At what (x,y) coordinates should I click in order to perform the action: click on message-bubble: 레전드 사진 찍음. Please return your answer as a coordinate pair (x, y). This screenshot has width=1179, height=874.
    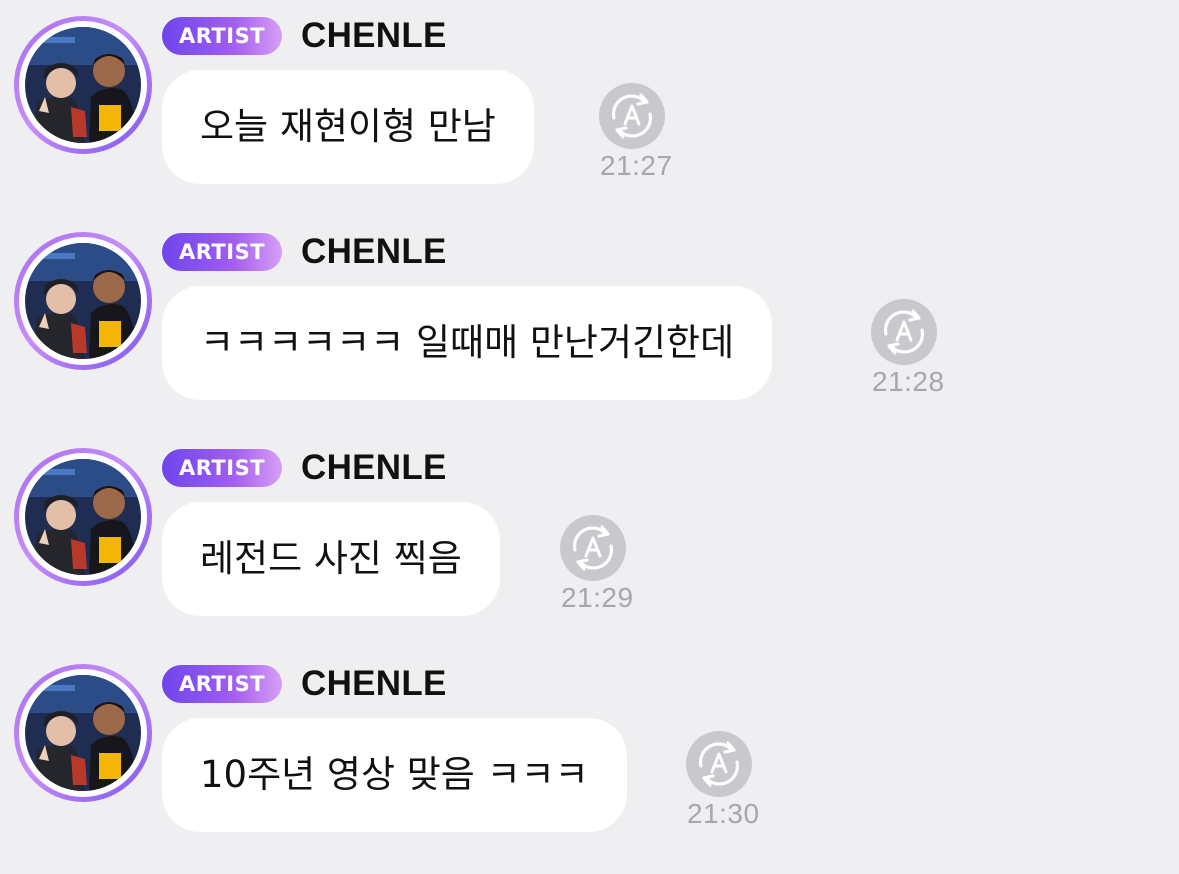
    Looking at the image, I should click on (331, 559).